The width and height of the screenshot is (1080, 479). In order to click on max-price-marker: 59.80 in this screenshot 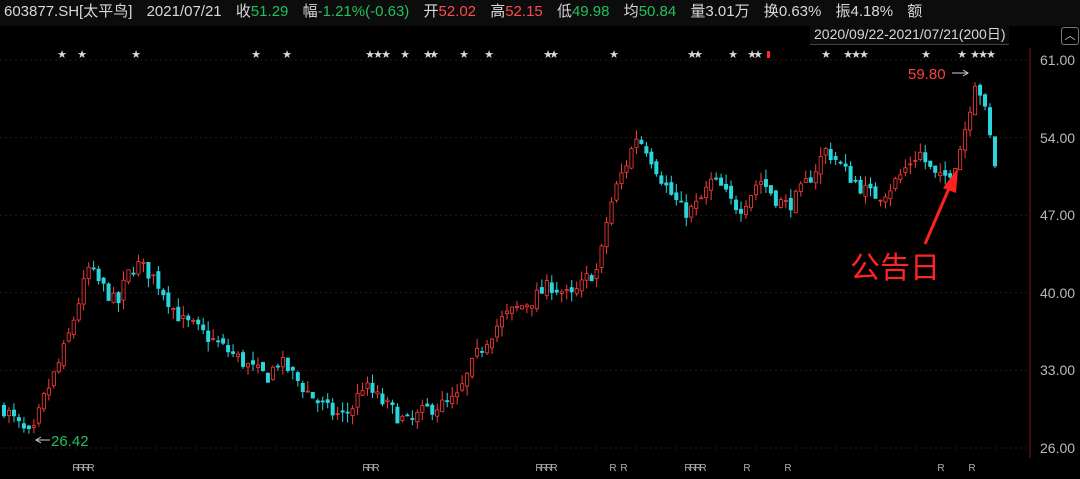, I will do `click(938, 74)`.